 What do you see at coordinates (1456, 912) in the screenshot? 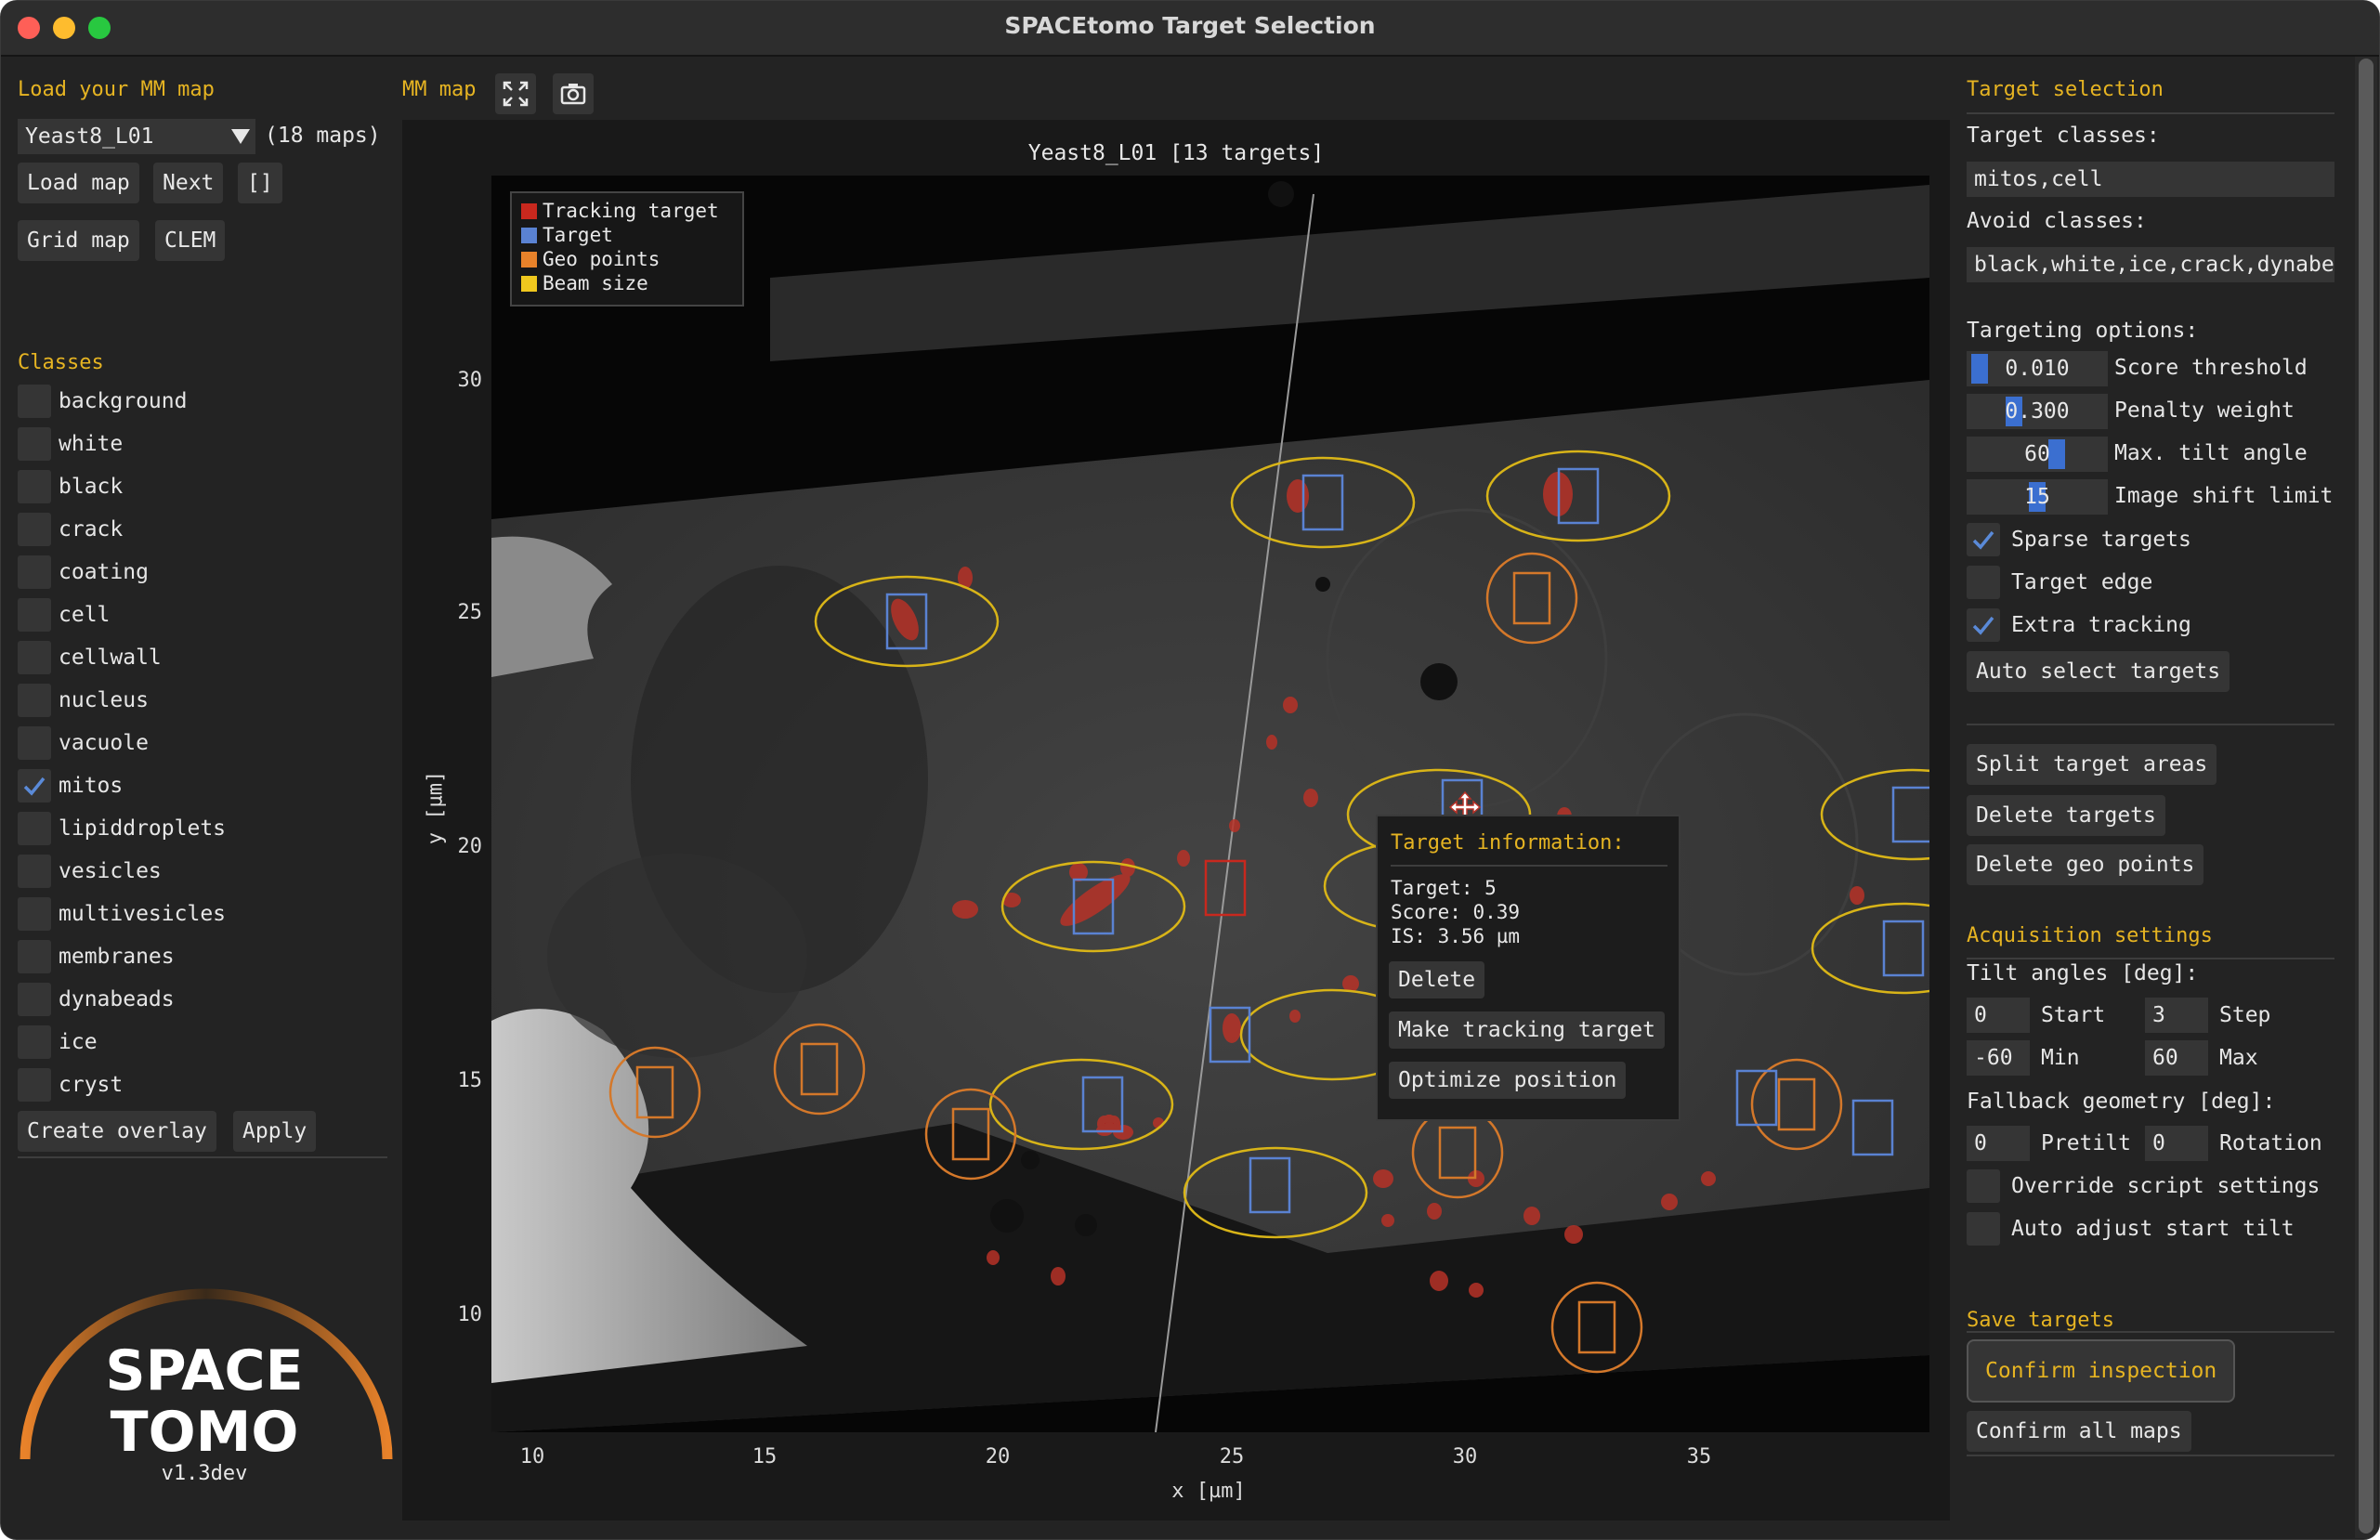
I see `popup-score: Score: 0.39` at bounding box center [1456, 912].